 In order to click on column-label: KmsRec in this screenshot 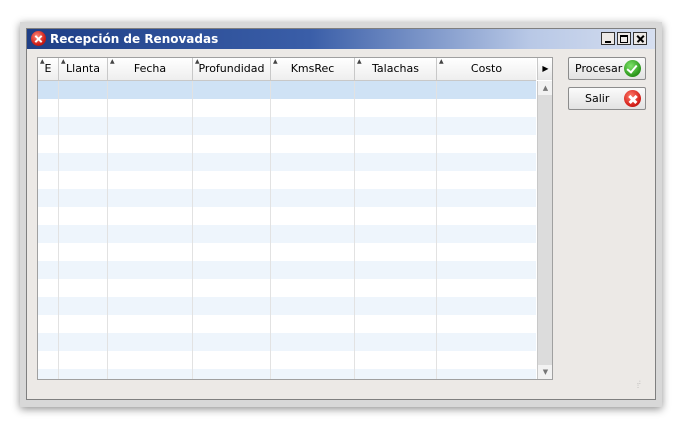, I will do `click(312, 68)`.